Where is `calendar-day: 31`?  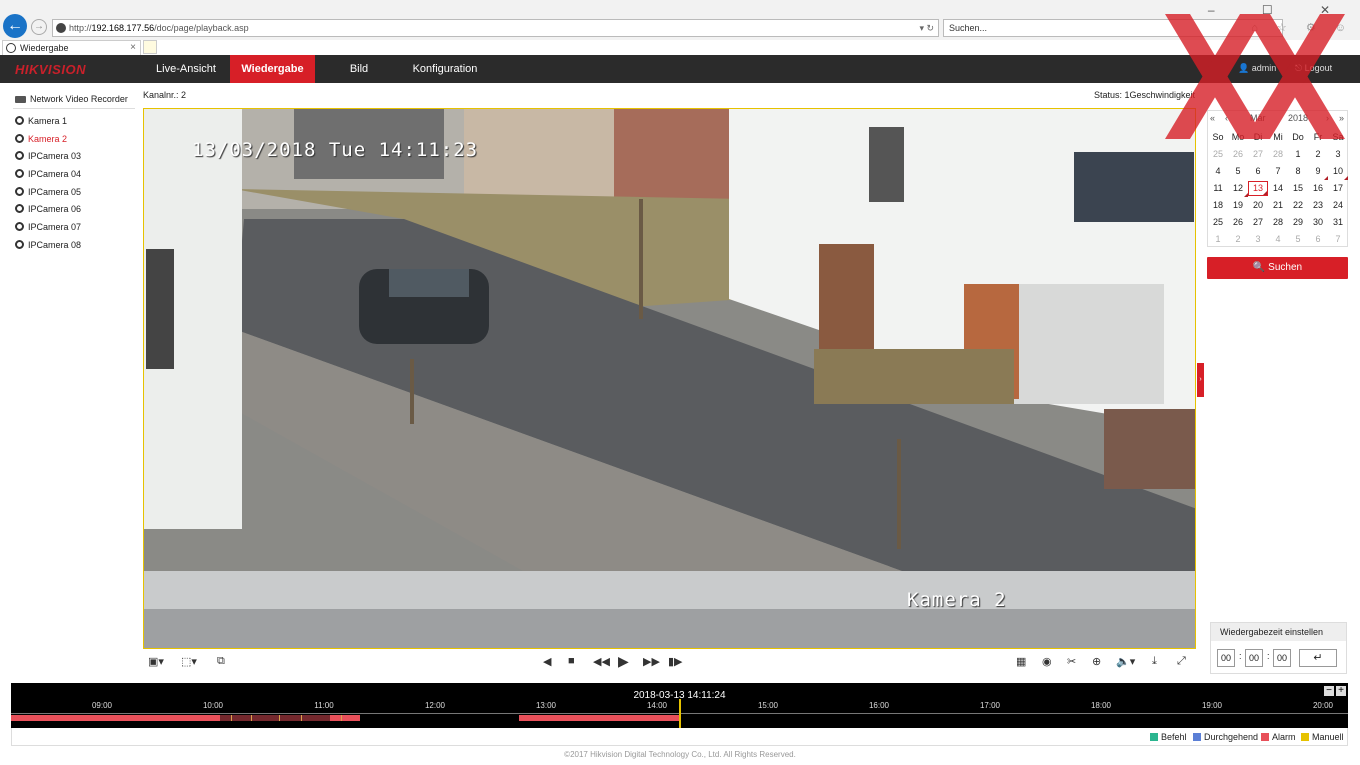 calendar-day: 31 is located at coordinates (1338, 222).